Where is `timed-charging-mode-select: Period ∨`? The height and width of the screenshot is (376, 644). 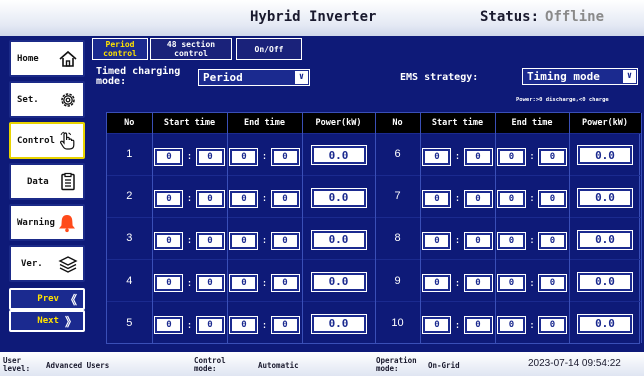
timed-charging-mode-select: Period ∨ is located at coordinates (254, 77).